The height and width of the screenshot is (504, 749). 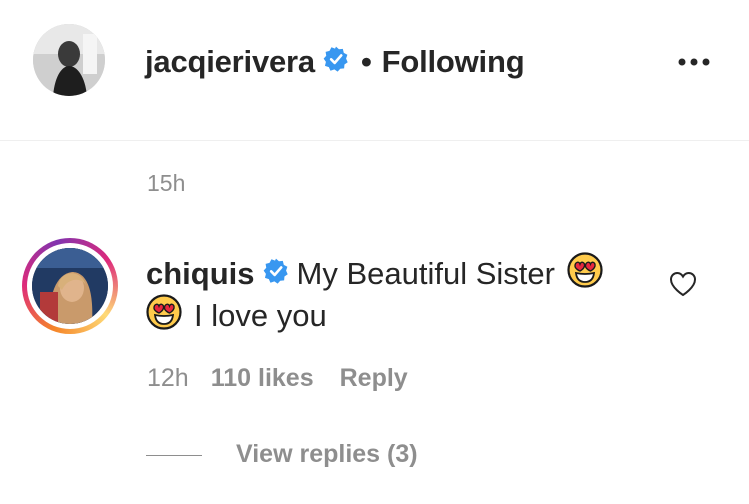 I want to click on post-author-row: jacqierivera • Following, so click(x=335, y=62).